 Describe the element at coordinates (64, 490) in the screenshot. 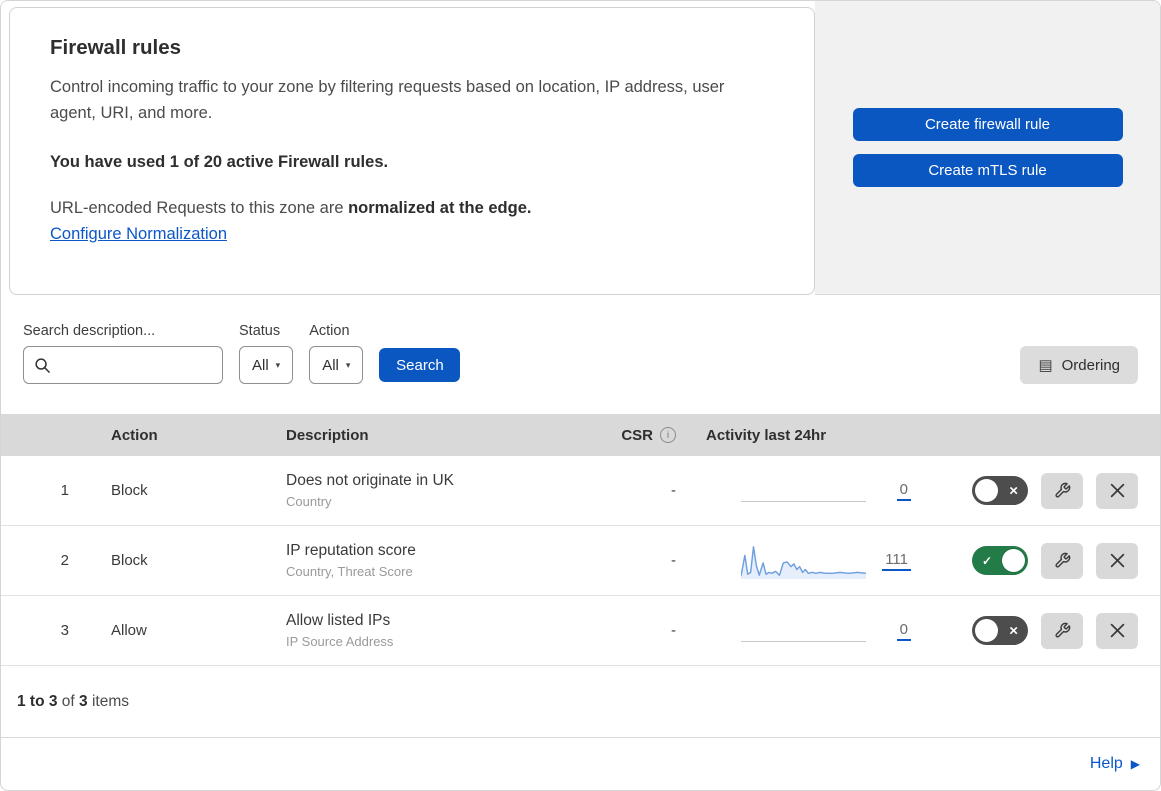

I see `rule-priority: 1` at that location.